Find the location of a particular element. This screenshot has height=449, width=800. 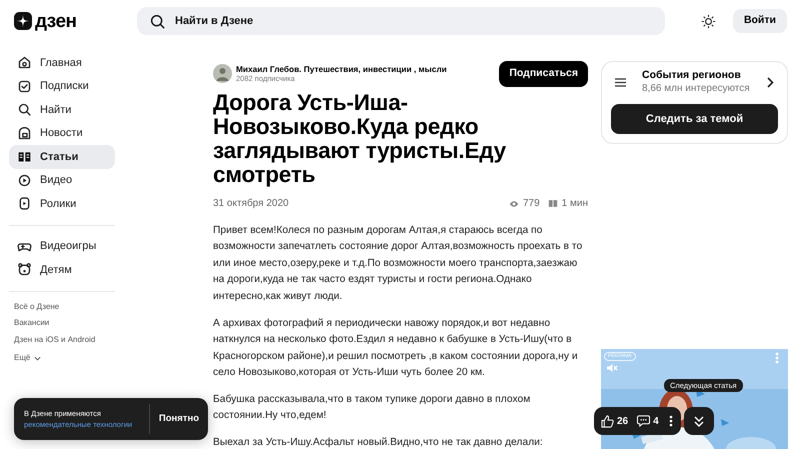

got-it-button: Понятно is located at coordinates (178, 419).